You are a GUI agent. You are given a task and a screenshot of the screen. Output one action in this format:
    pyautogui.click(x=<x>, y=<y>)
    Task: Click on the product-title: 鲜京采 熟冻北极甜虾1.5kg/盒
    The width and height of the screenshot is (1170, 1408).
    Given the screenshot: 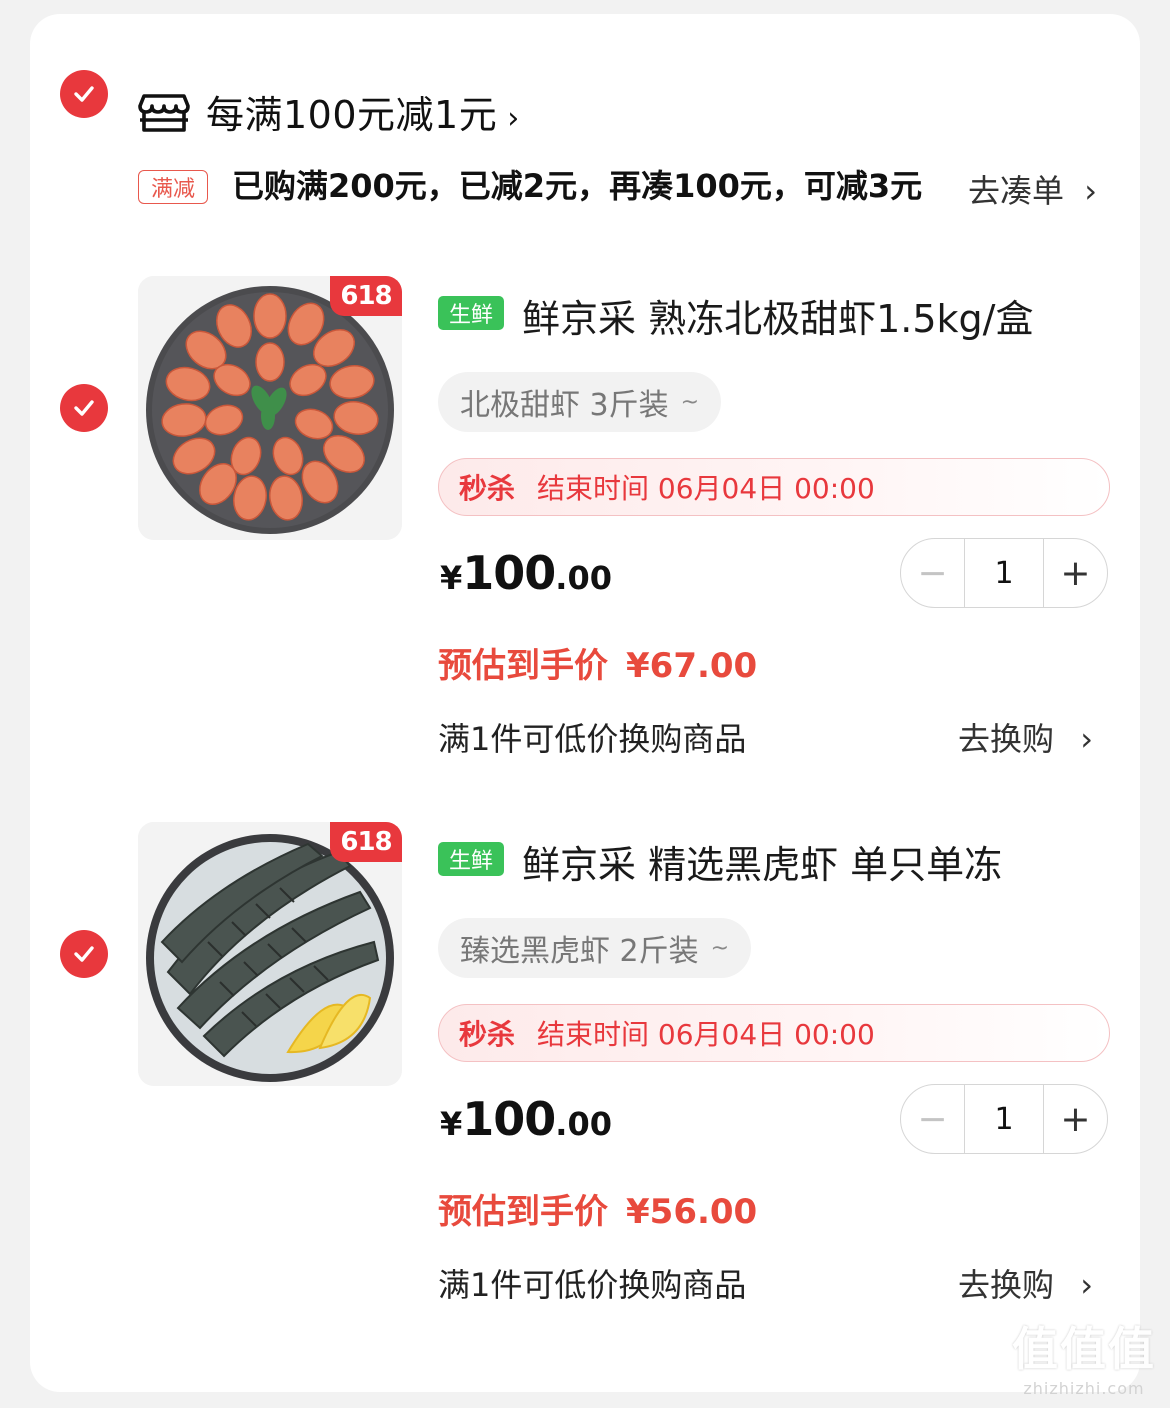 What is the action you would take?
    pyautogui.click(x=777, y=315)
    